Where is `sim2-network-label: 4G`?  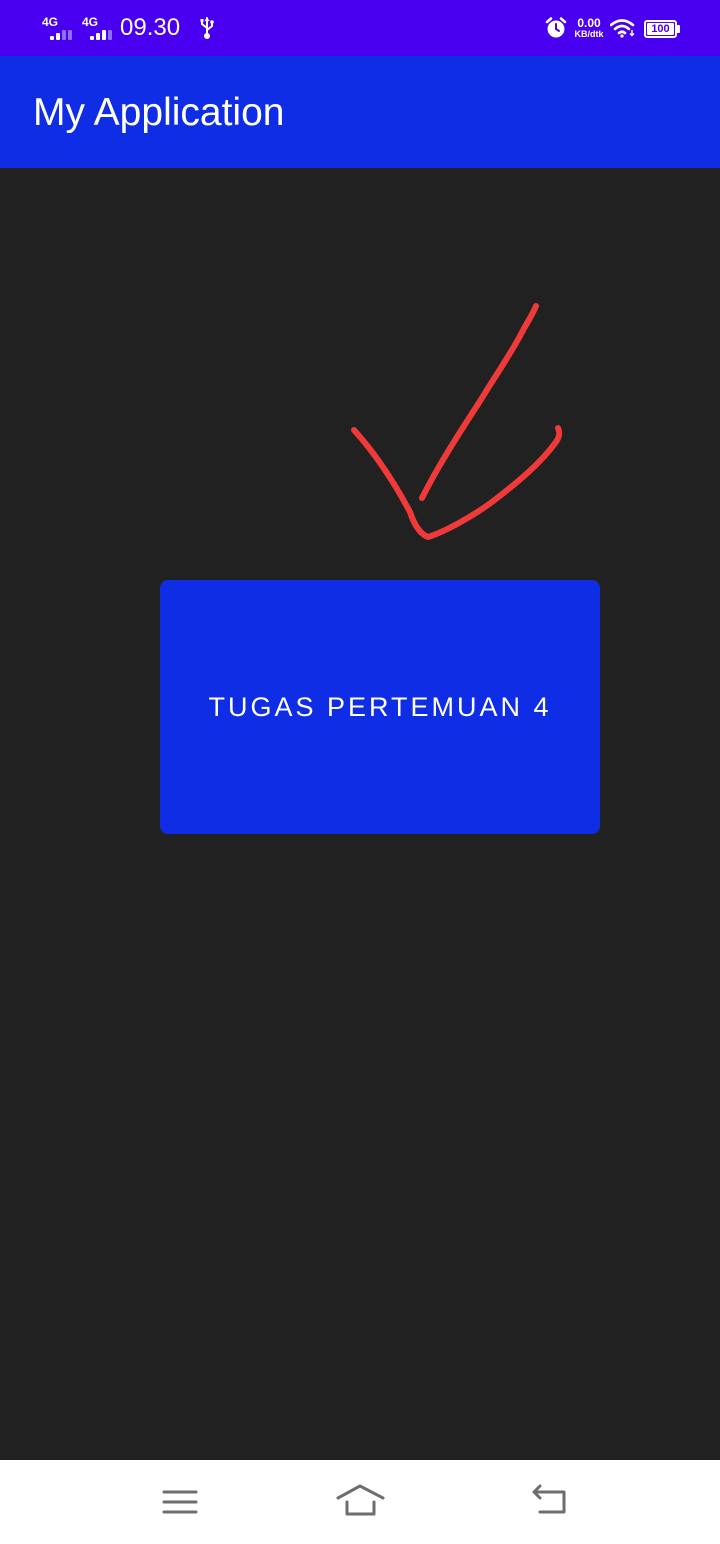 sim2-network-label: 4G is located at coordinates (90, 22).